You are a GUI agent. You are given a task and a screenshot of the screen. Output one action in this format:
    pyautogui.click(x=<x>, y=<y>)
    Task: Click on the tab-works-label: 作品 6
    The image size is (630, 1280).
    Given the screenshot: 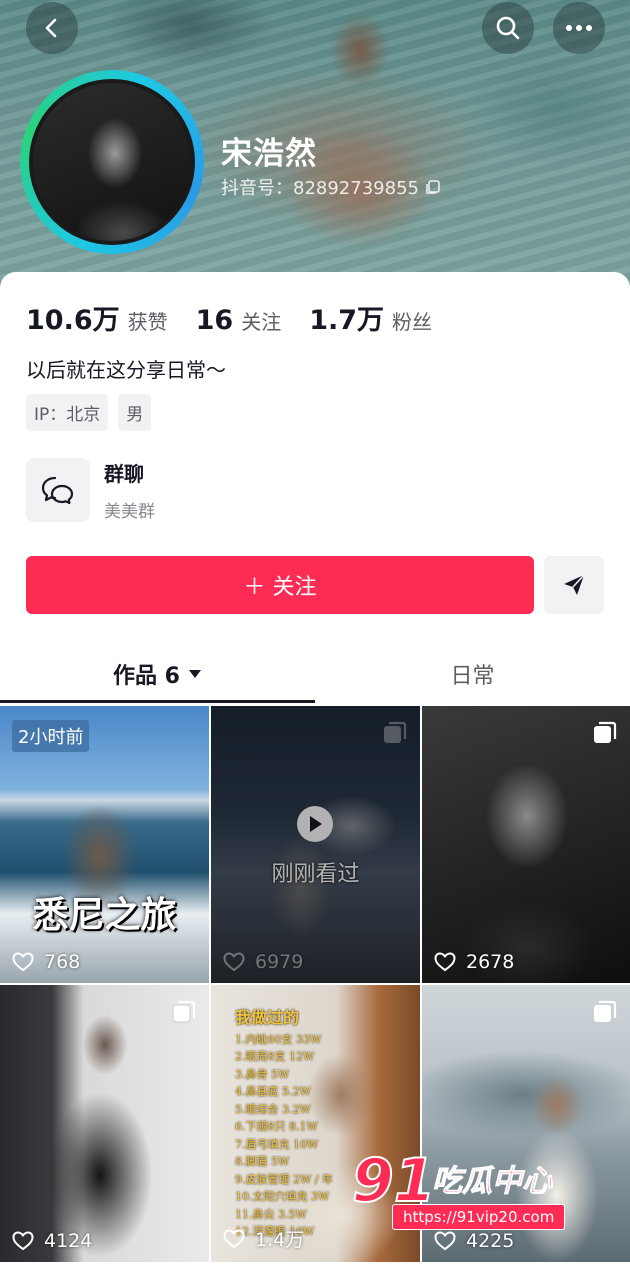 What is the action you would take?
    pyautogui.click(x=146, y=676)
    